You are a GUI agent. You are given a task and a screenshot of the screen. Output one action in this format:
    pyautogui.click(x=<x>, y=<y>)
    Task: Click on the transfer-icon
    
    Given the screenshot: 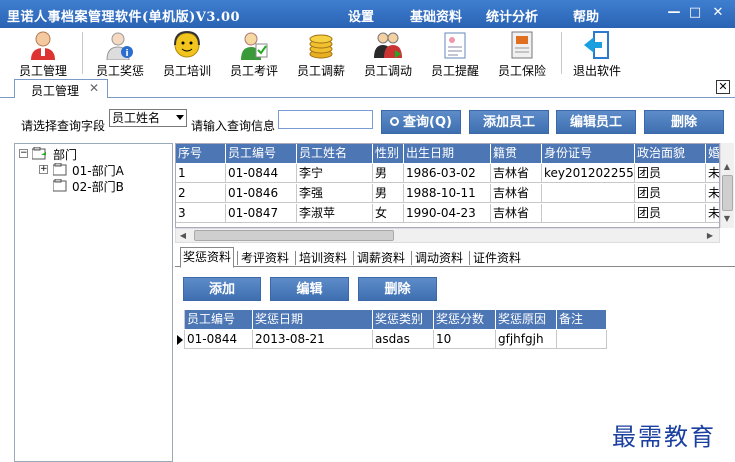 What is the action you would take?
    pyautogui.click(x=388, y=45)
    